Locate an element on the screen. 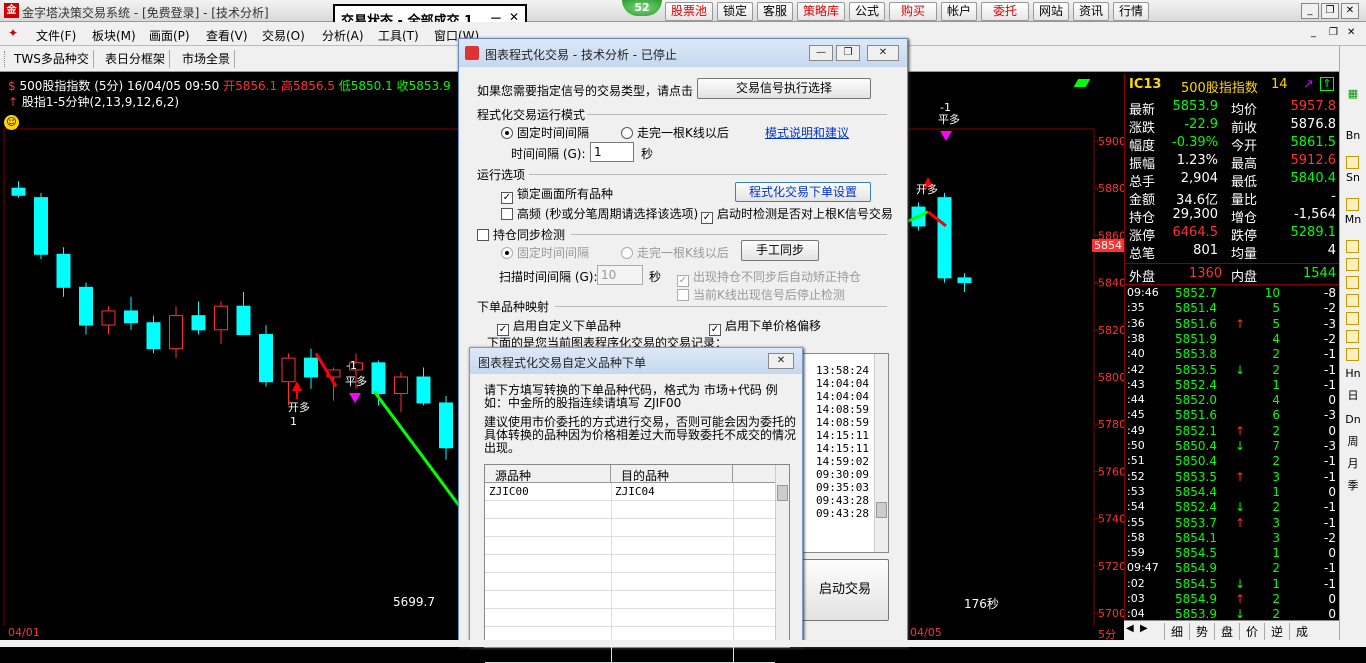  top-button-4: 公式 is located at coordinates (867, 11).